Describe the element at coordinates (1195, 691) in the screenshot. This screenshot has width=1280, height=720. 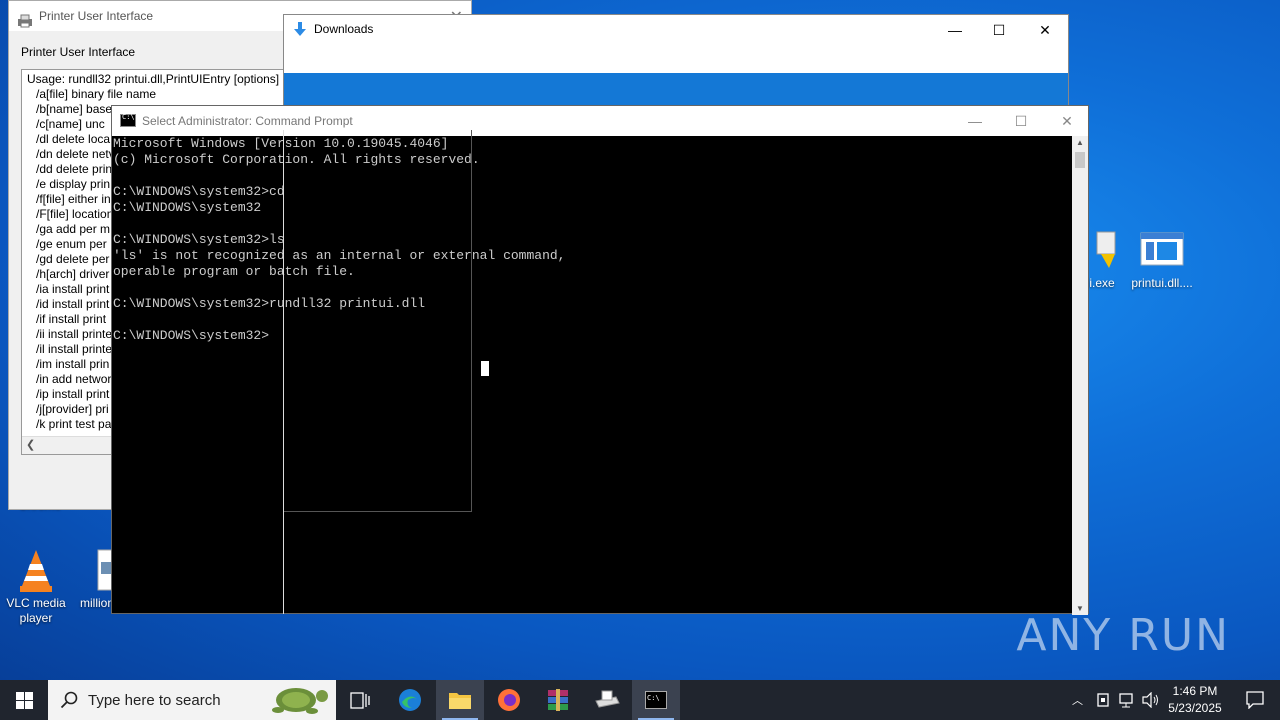
I see `clock-time: 1:46 PM` at that location.